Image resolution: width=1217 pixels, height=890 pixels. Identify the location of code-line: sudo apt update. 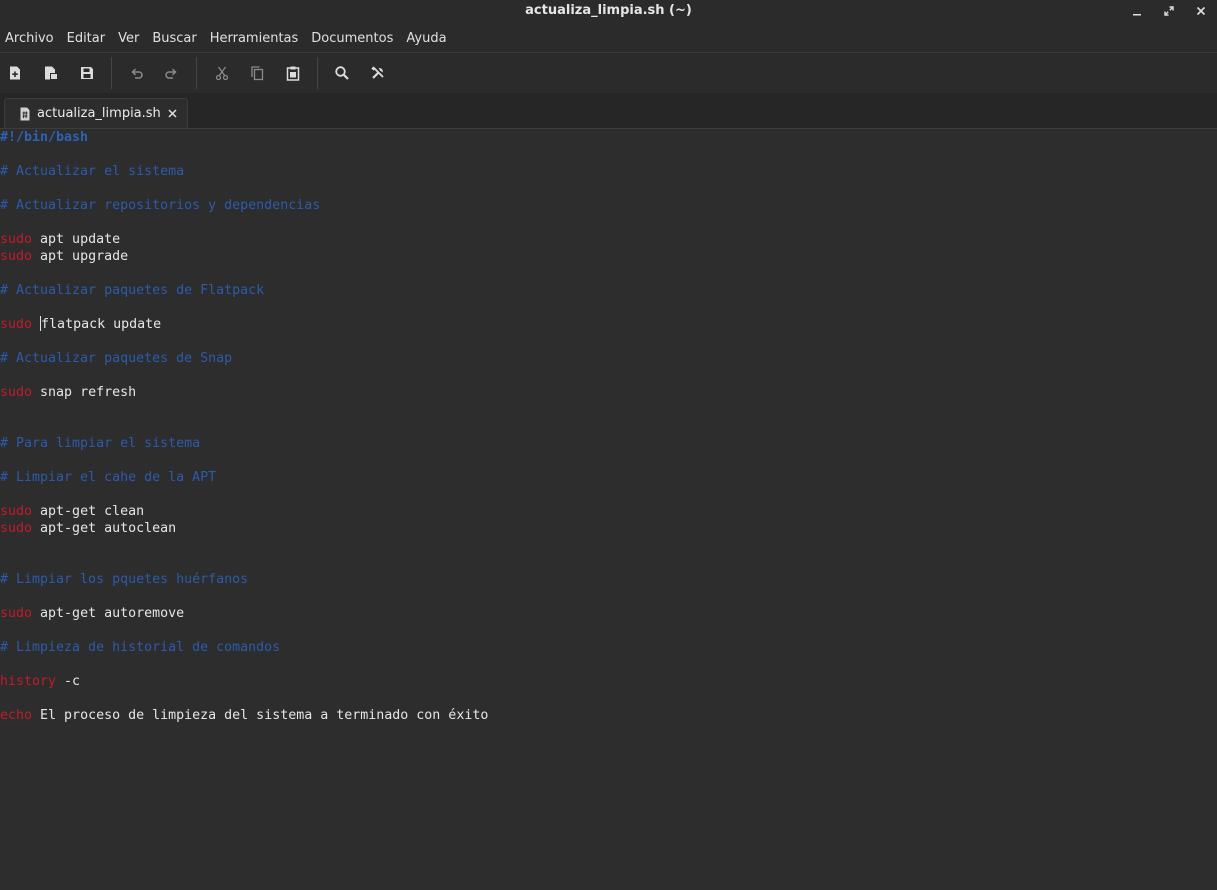
(60, 239).